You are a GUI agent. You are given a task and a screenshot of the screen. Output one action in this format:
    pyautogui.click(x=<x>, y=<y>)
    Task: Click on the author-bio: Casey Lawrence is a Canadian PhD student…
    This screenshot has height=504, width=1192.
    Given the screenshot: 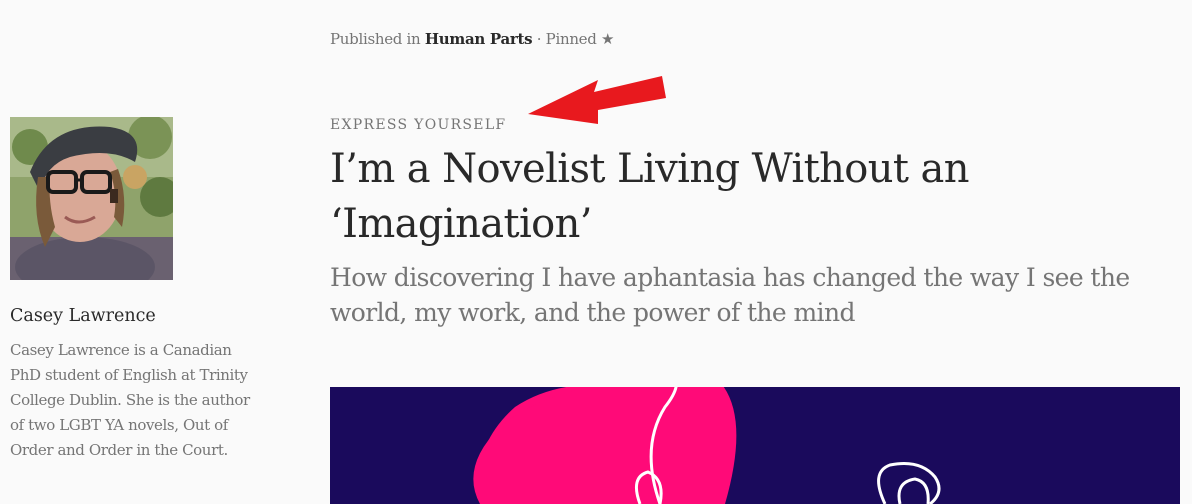 What is the action you would take?
    pyautogui.click(x=130, y=400)
    